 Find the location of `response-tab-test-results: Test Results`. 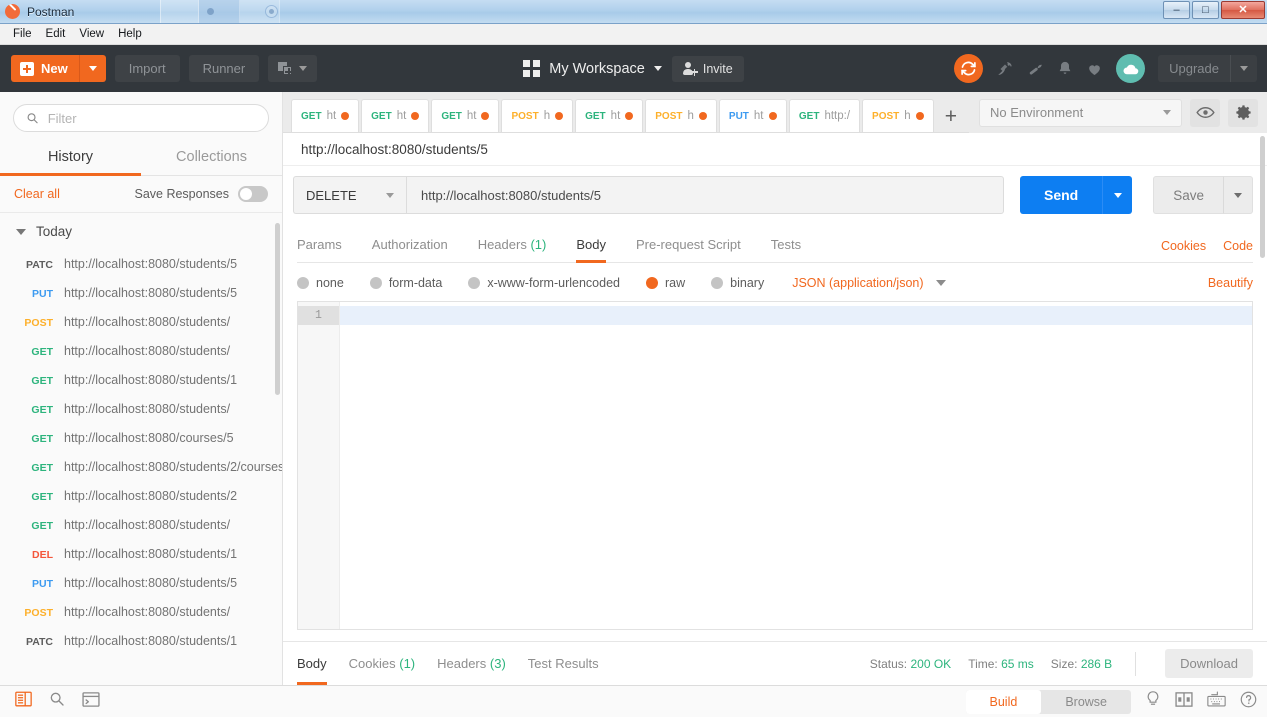

response-tab-test-results: Test Results is located at coordinates (563, 664).